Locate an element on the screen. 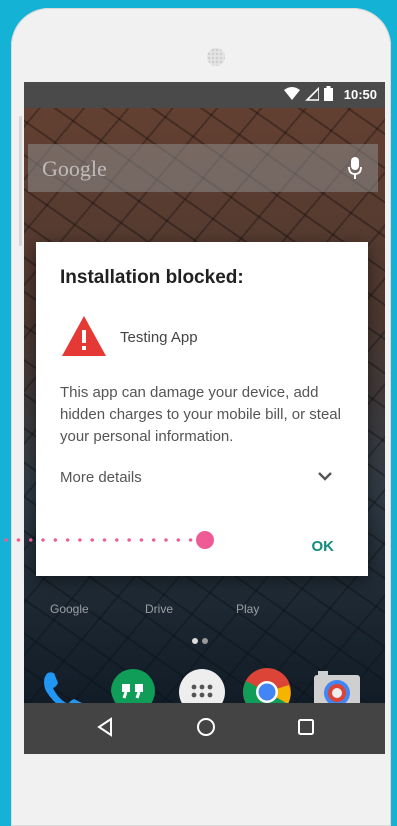 This screenshot has height=826, width=397. speaker-grille is located at coordinates (216, 57).